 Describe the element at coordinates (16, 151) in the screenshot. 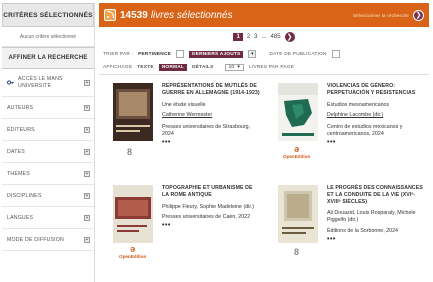

I see `facet-dates-label: DATES` at that location.